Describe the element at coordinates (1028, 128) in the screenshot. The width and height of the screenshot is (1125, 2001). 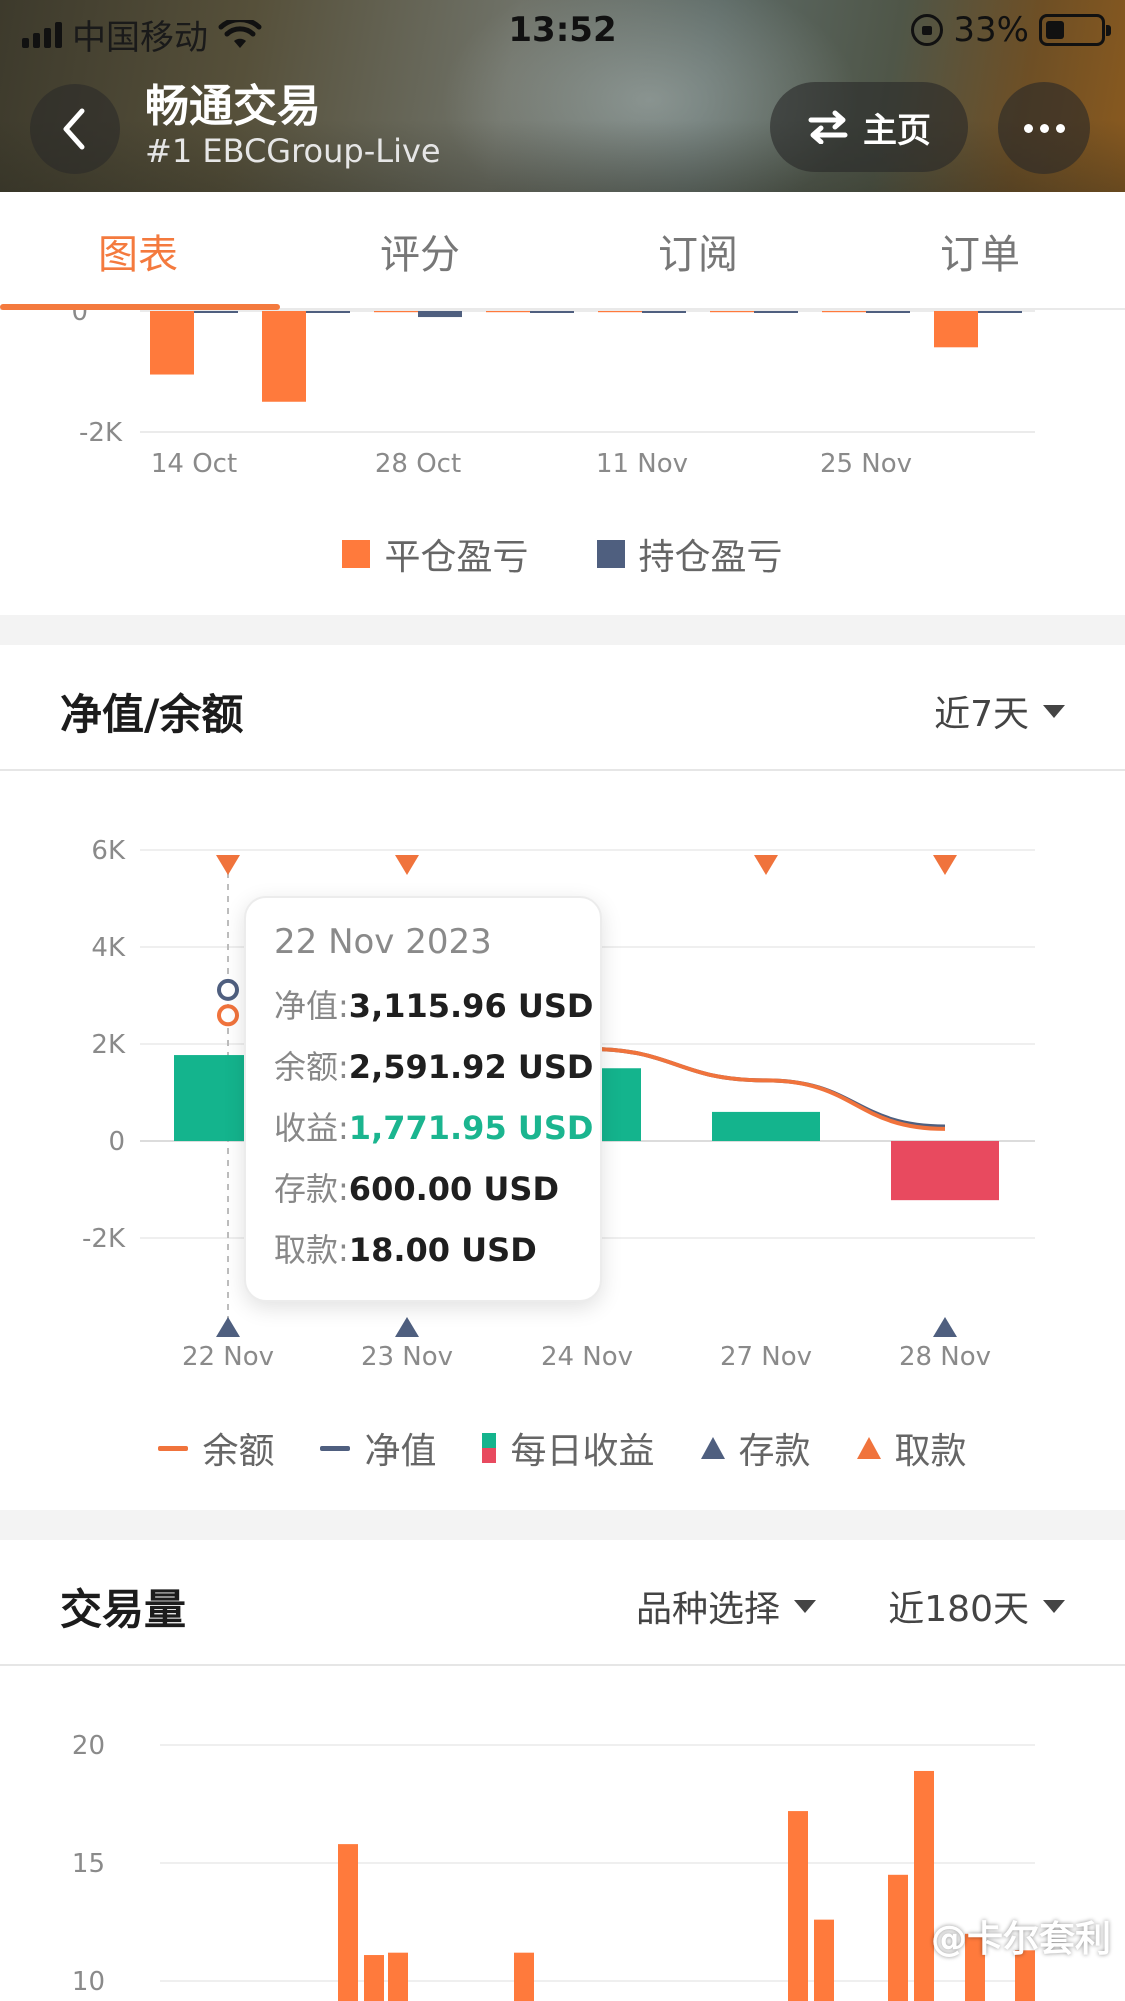
I see `more-dots-icon` at that location.